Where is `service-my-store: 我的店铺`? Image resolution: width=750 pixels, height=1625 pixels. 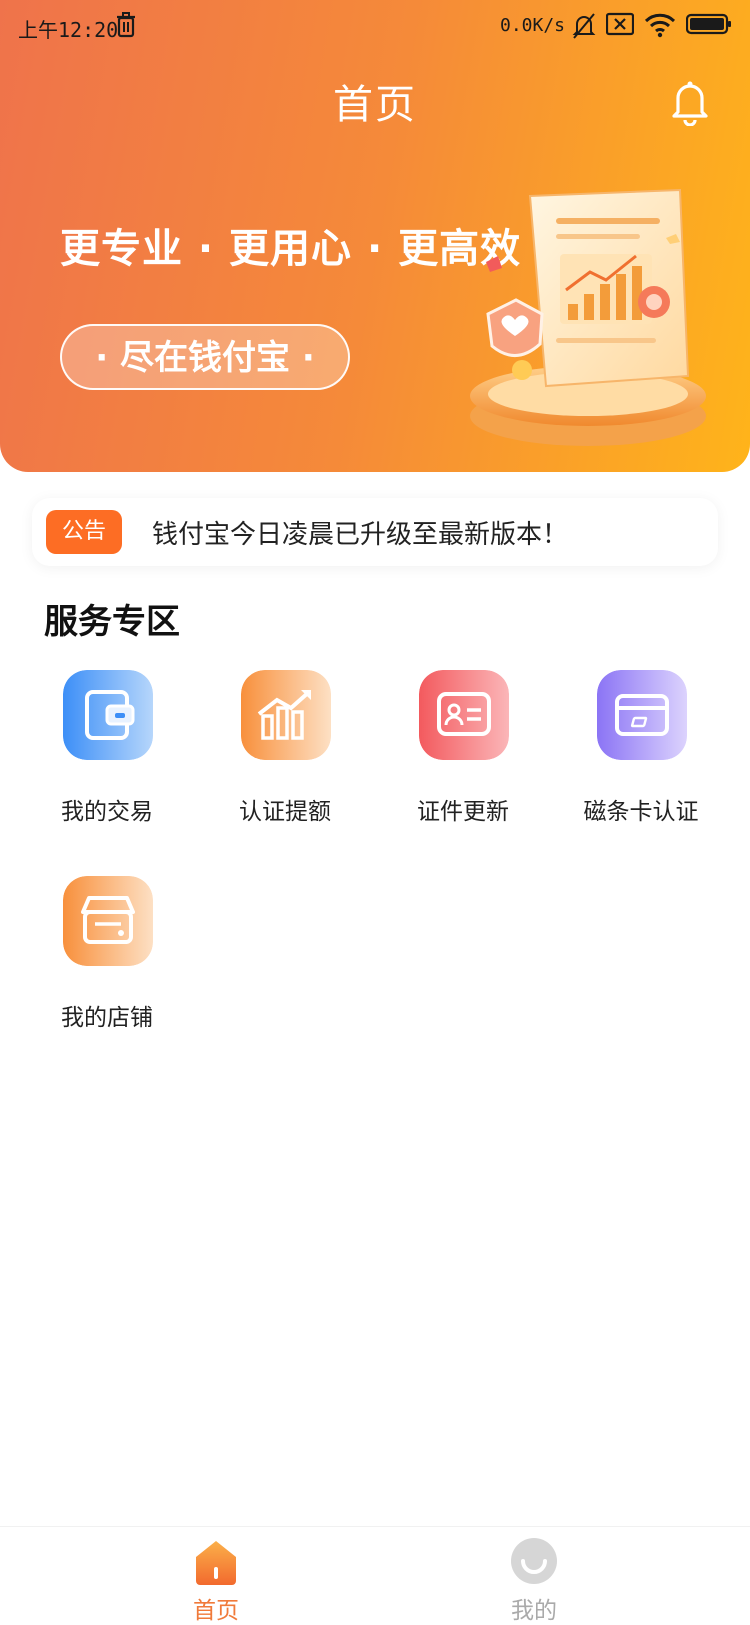
service-my-store: 我的店铺 is located at coordinates (107, 966).